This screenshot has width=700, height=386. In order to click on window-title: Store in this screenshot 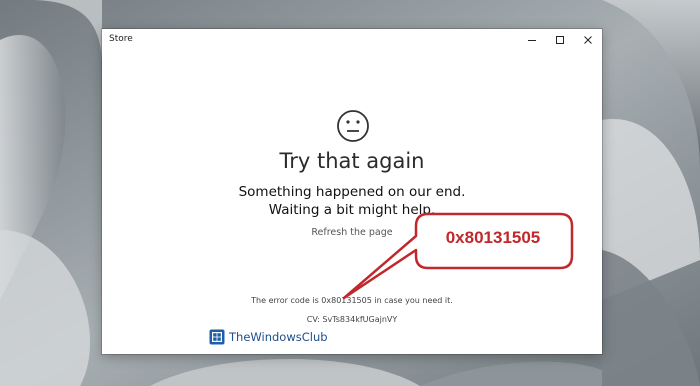, I will do `click(121, 39)`.